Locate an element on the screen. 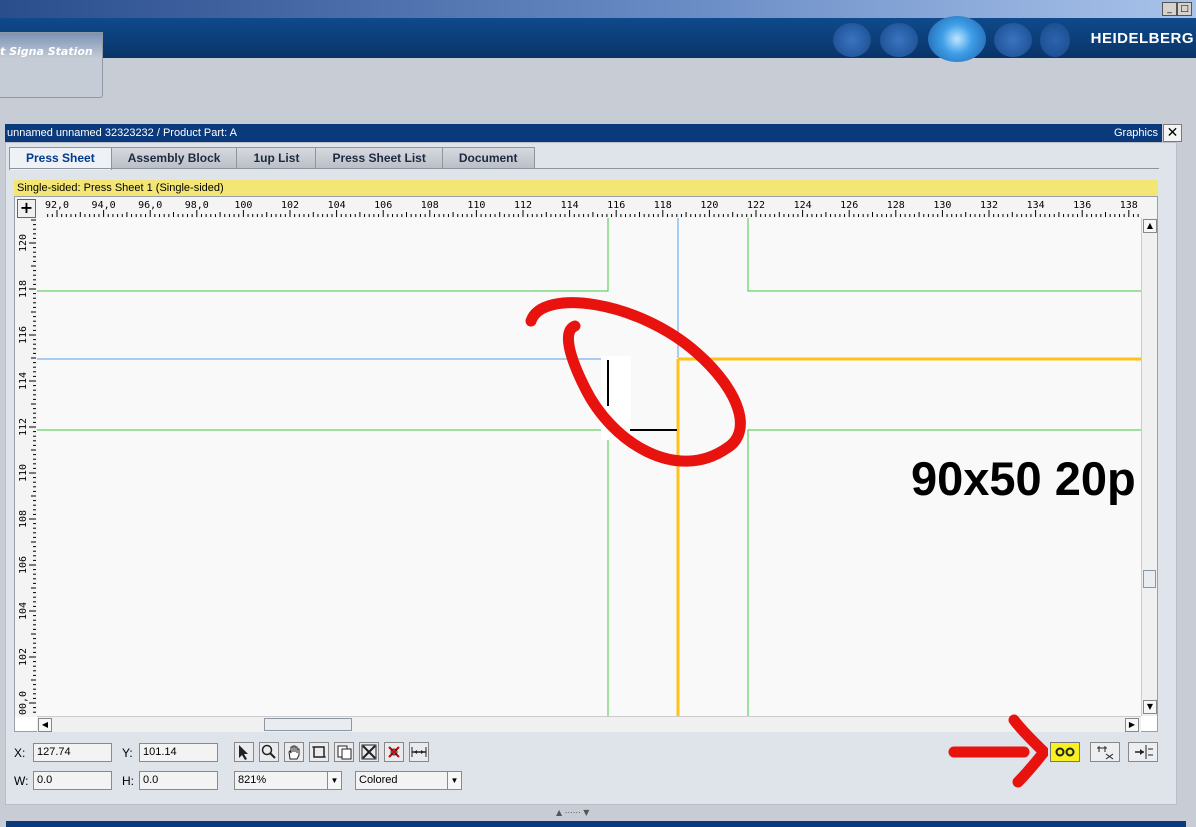 This screenshot has width=1196, height=827. trim-line-top-right is located at coordinates (944, 255).